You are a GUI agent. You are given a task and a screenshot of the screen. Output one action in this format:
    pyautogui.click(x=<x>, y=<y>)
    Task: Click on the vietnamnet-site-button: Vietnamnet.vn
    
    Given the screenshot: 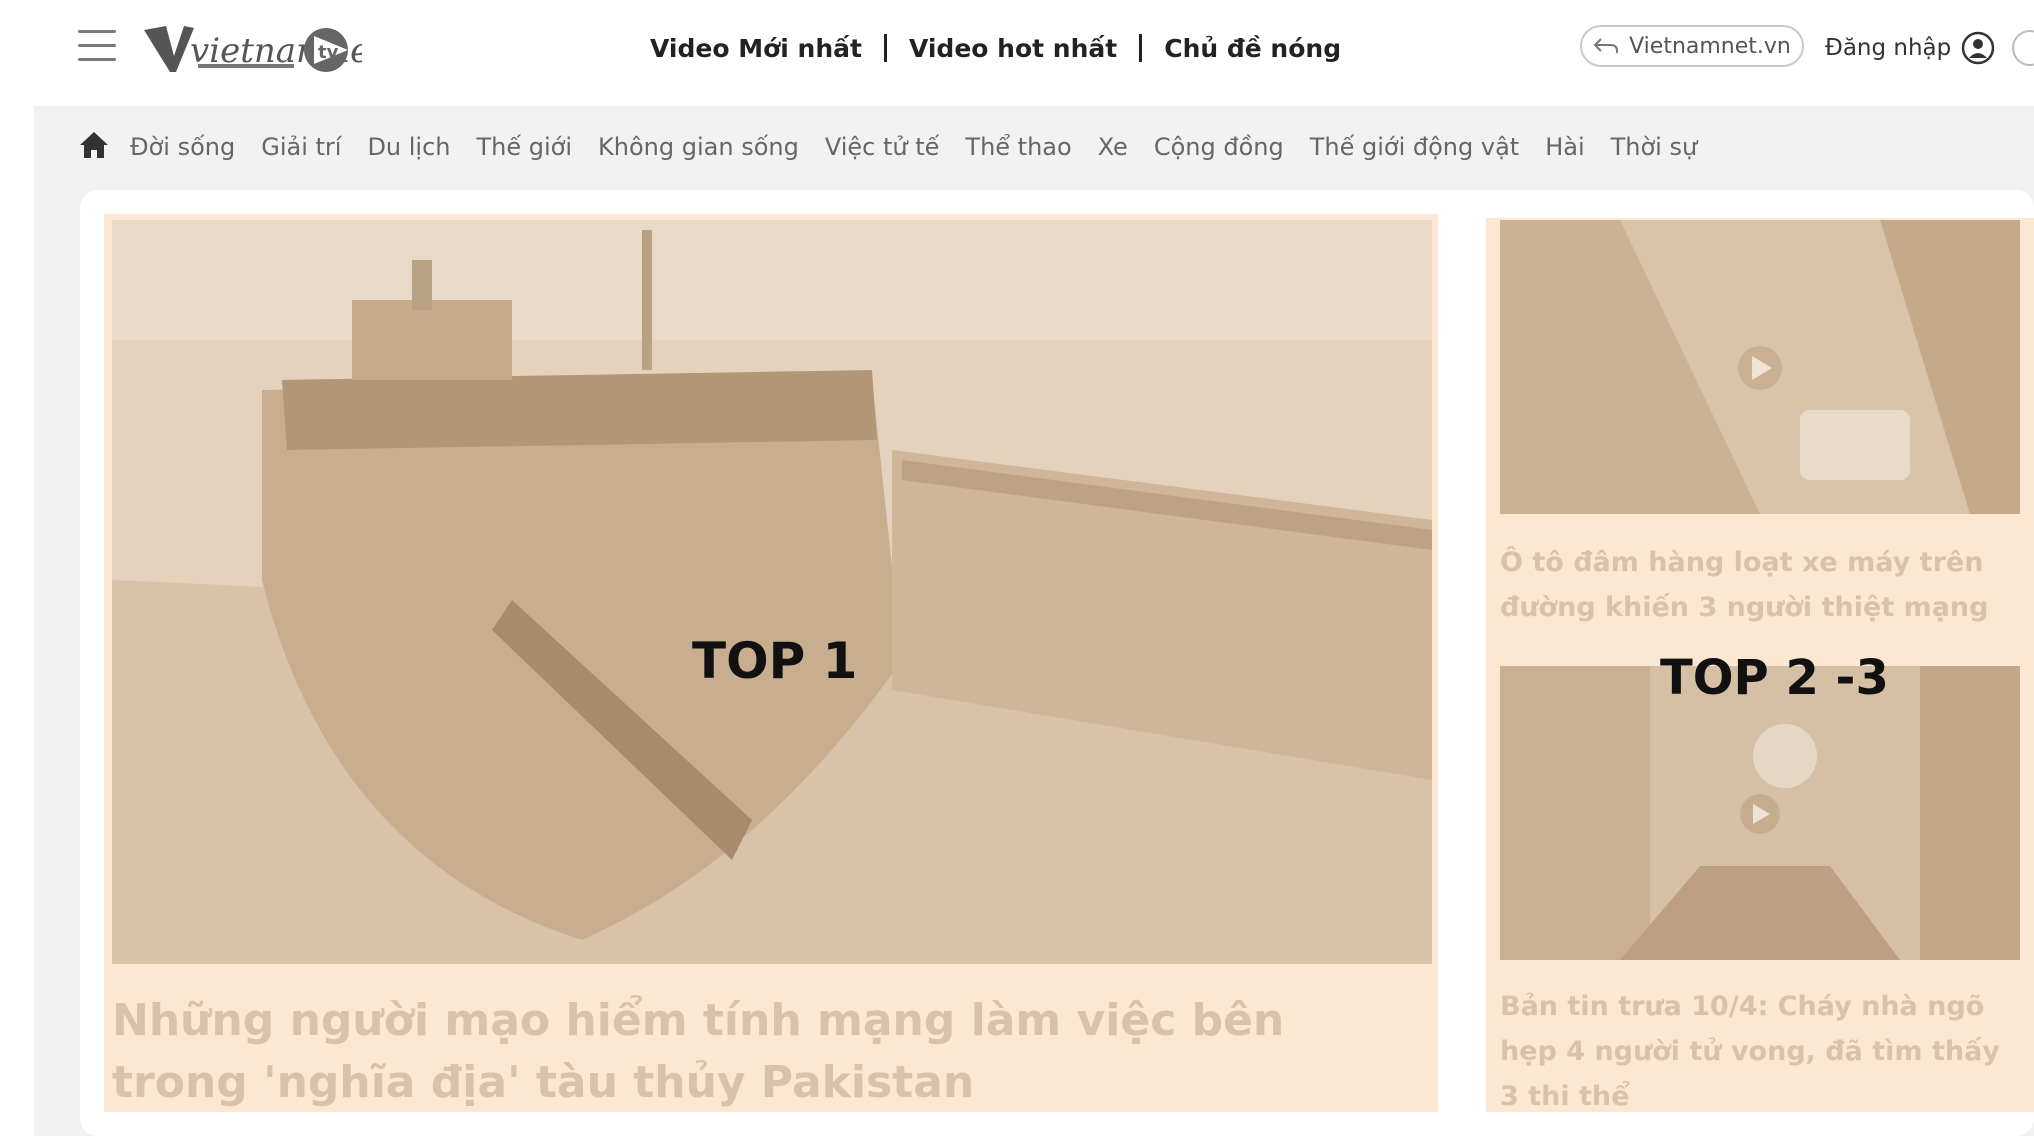 What is the action you would take?
    pyautogui.click(x=1692, y=46)
    